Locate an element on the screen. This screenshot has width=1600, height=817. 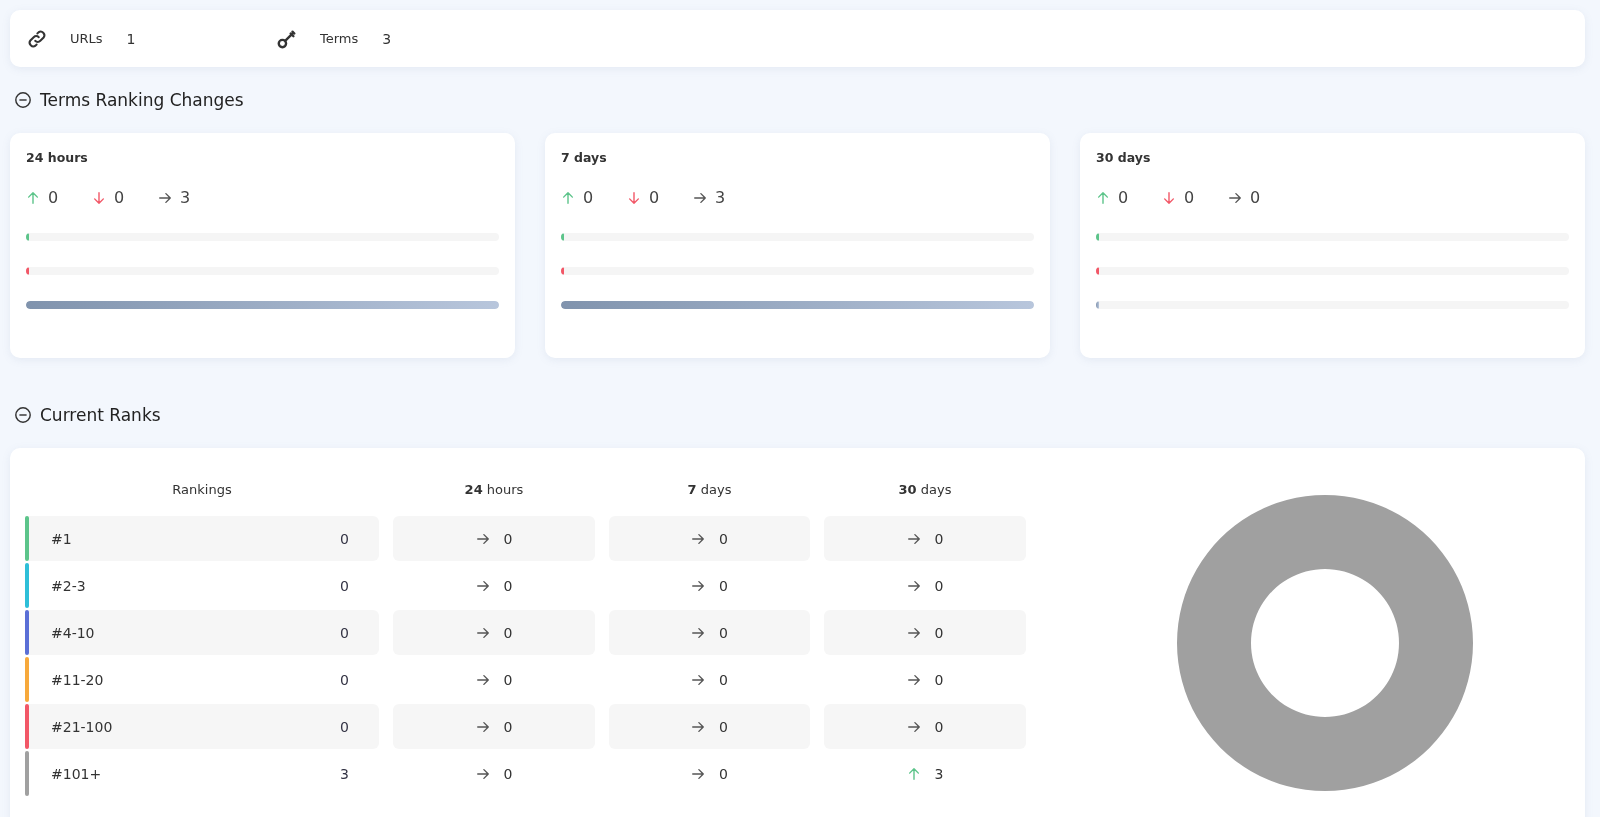
rank-count: 3 is located at coordinates (344, 773).